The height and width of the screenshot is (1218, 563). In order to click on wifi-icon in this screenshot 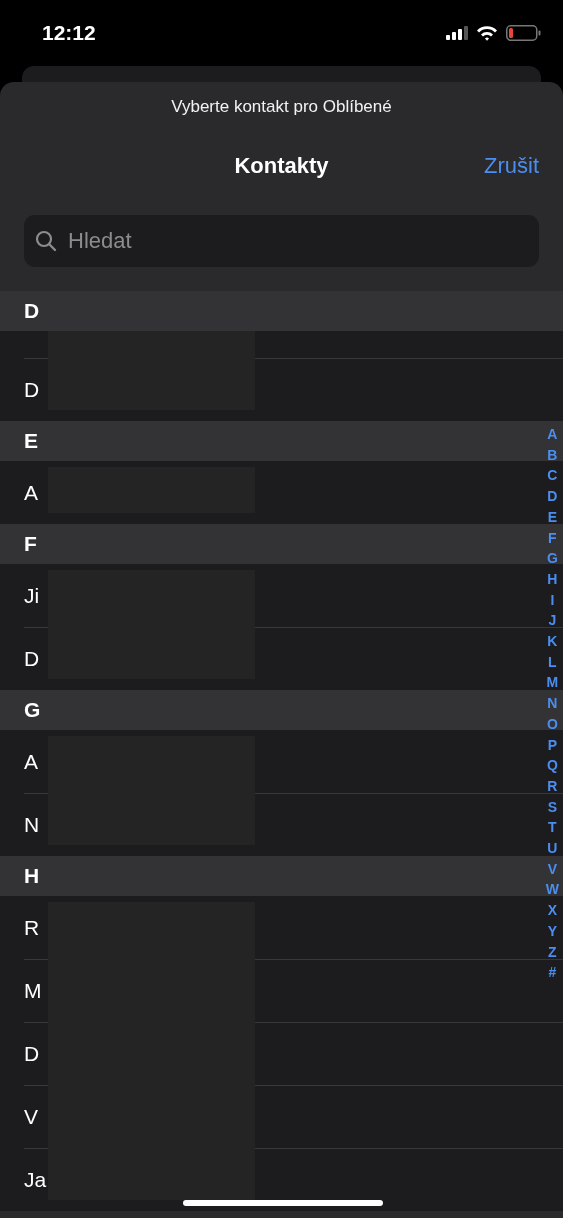, I will do `click(487, 33)`.